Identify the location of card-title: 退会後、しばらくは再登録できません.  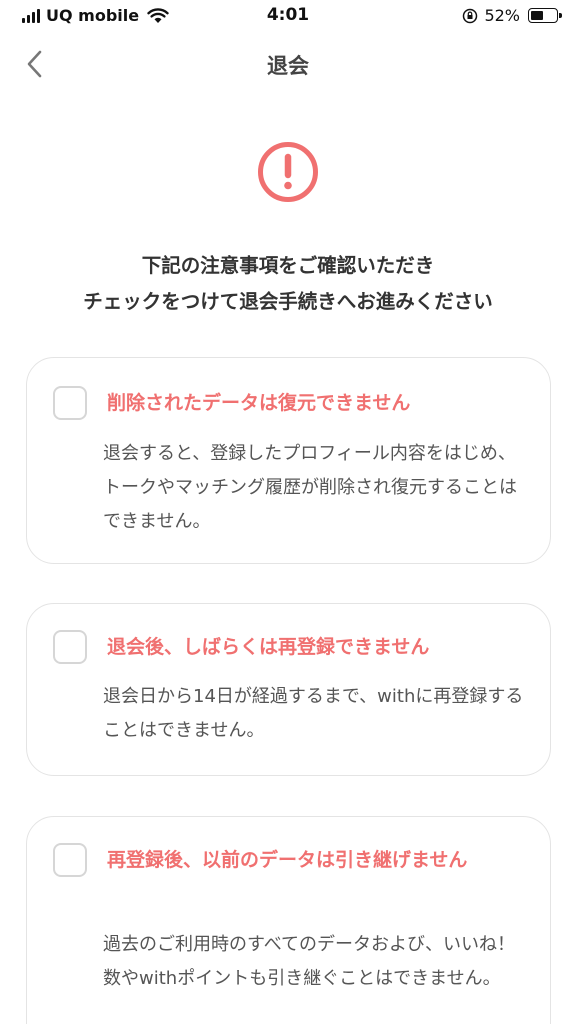
(268, 647).